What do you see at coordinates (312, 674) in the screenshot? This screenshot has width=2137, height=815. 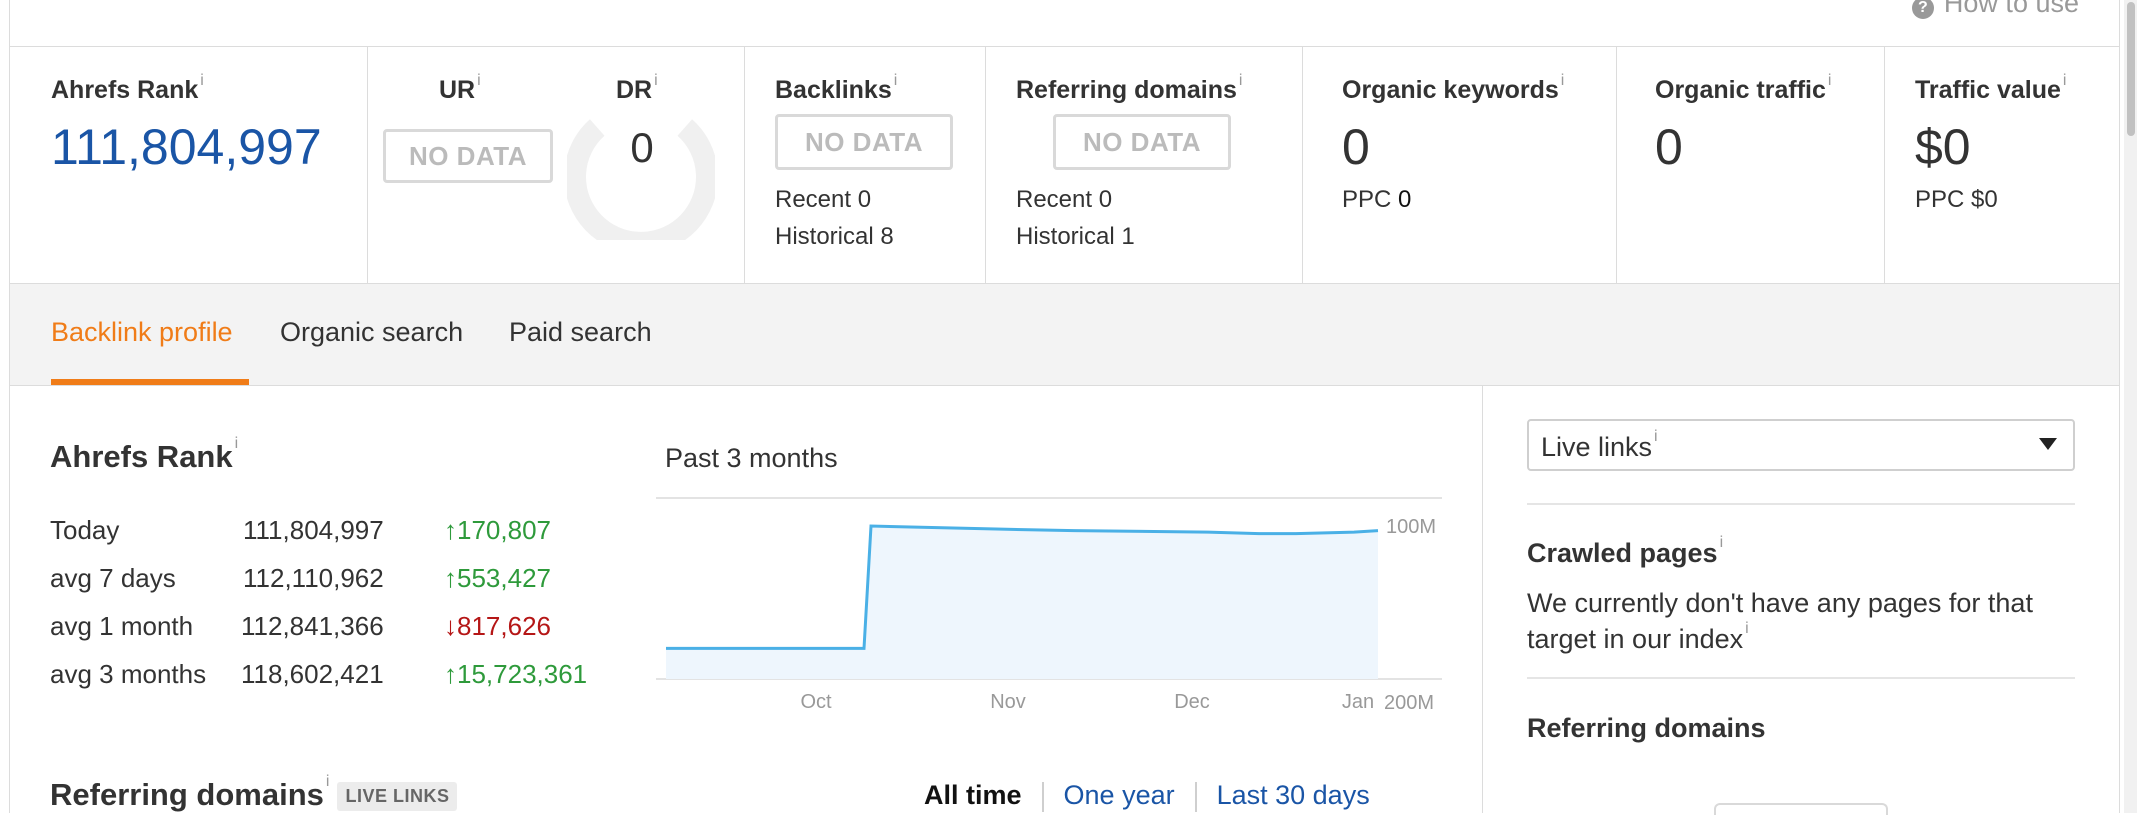 I see `rank-row-value: 118,602,421` at bounding box center [312, 674].